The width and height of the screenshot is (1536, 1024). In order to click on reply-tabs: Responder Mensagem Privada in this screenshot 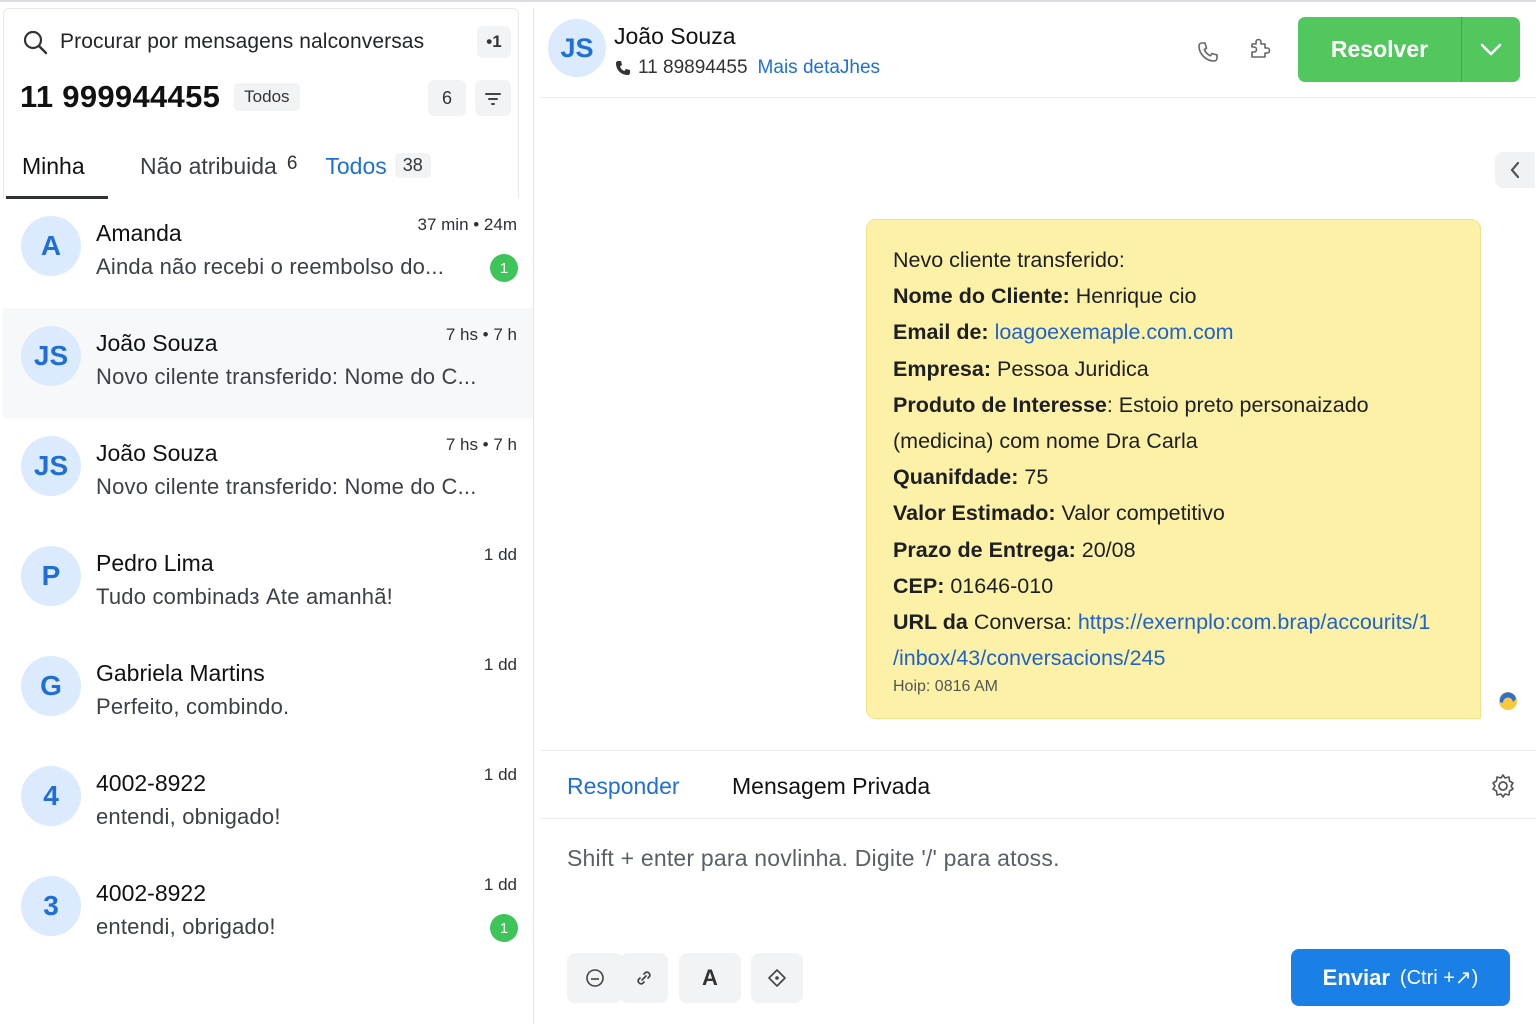, I will do `click(1038, 785)`.